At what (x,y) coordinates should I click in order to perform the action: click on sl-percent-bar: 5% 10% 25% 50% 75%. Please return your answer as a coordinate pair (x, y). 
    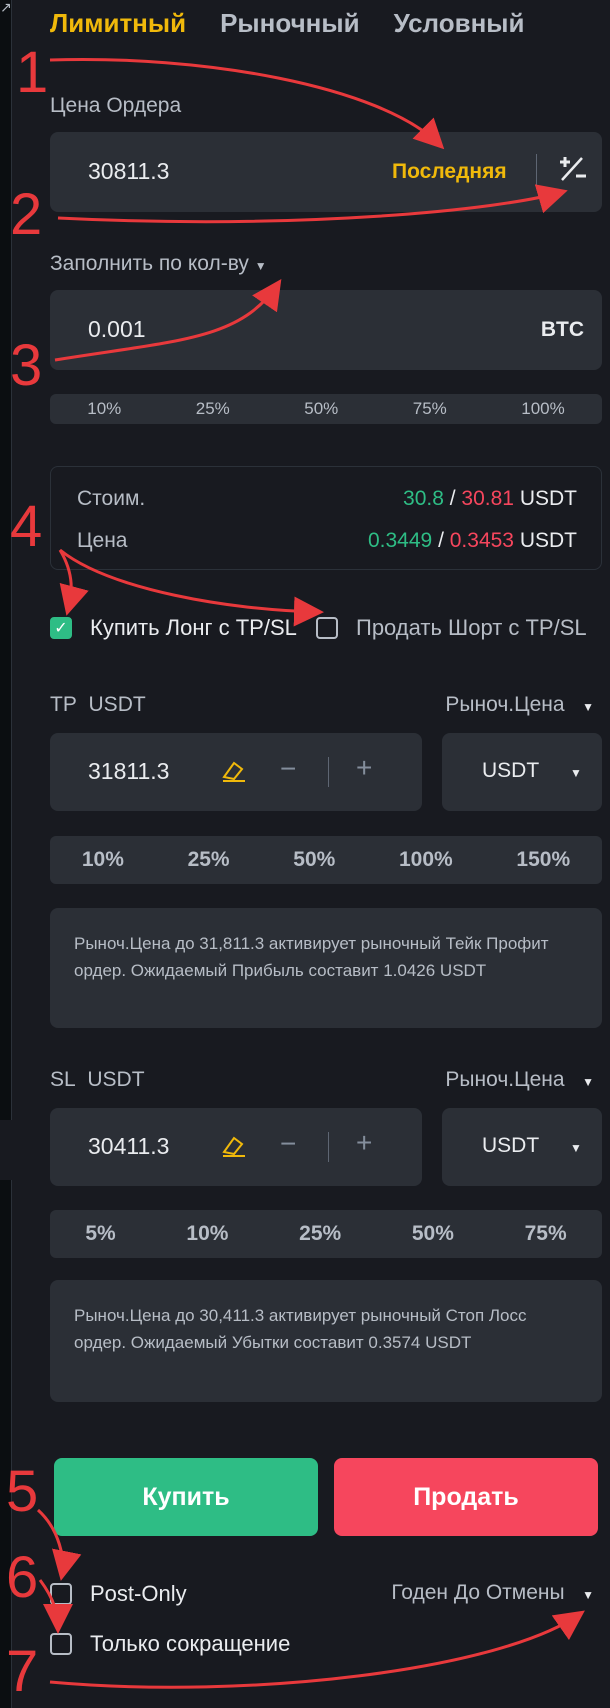
    Looking at the image, I should click on (326, 1234).